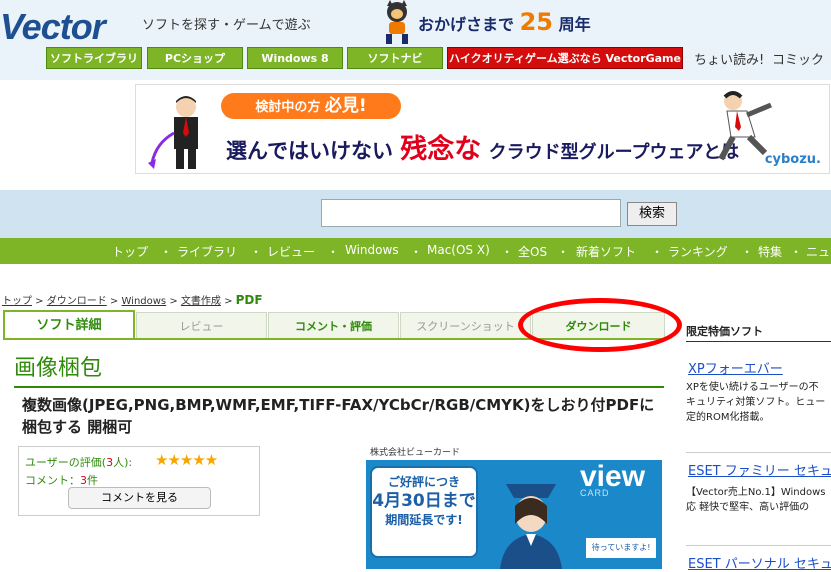  What do you see at coordinates (770, 251) in the screenshot?
I see `nav-item-special: 特集` at bounding box center [770, 251].